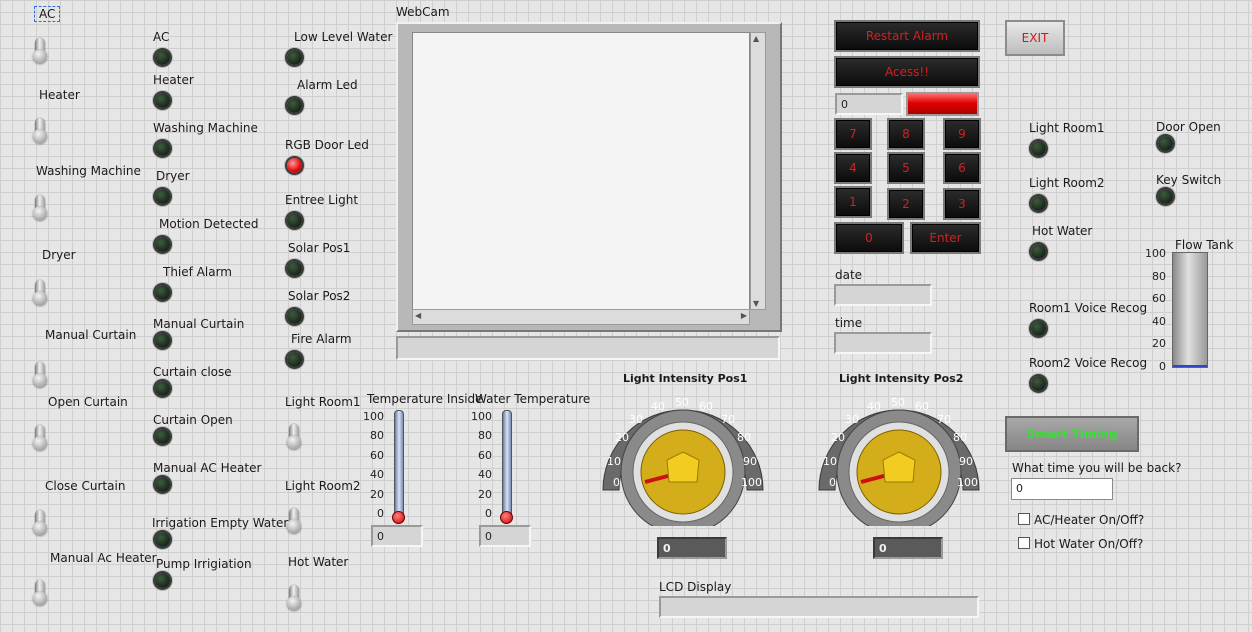  Describe the element at coordinates (40, 595) in the screenshot. I see `manual-ac-heater-switch` at that location.